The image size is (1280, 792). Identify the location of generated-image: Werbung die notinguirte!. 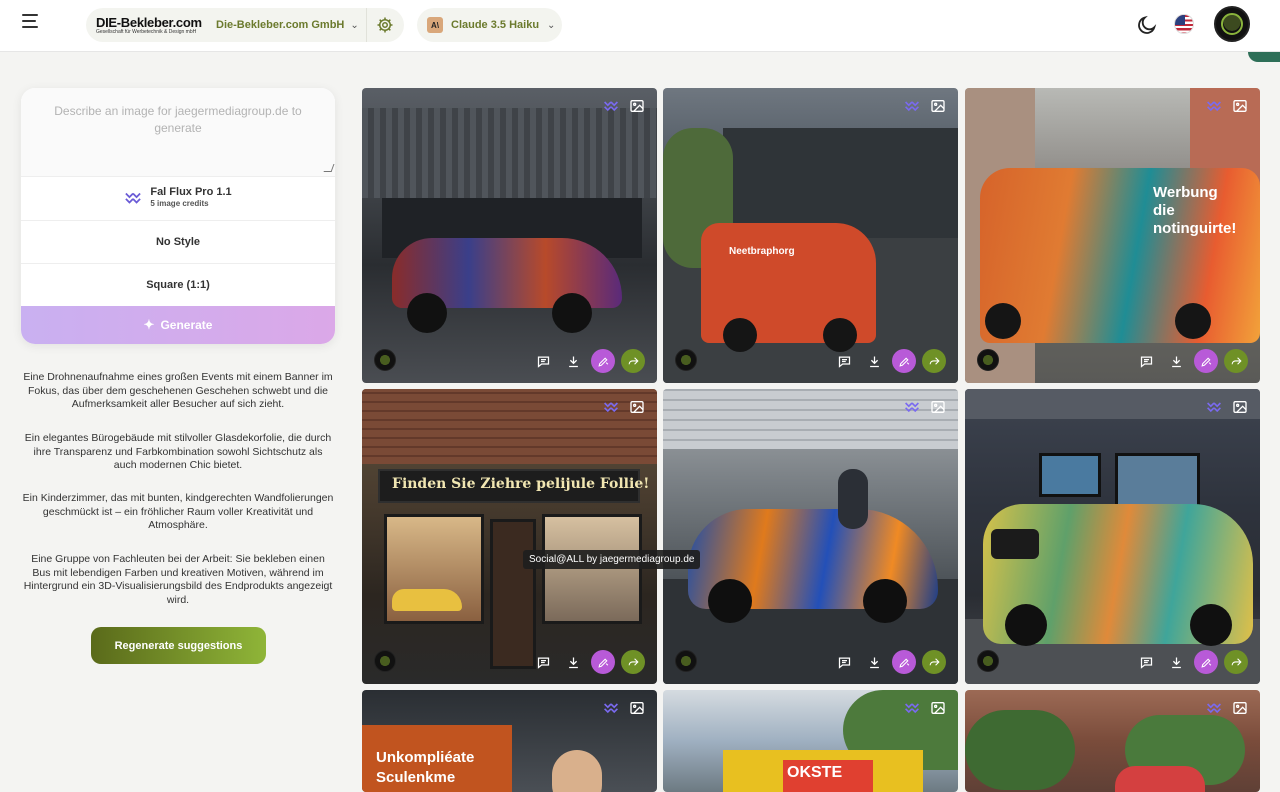
(1112, 235).